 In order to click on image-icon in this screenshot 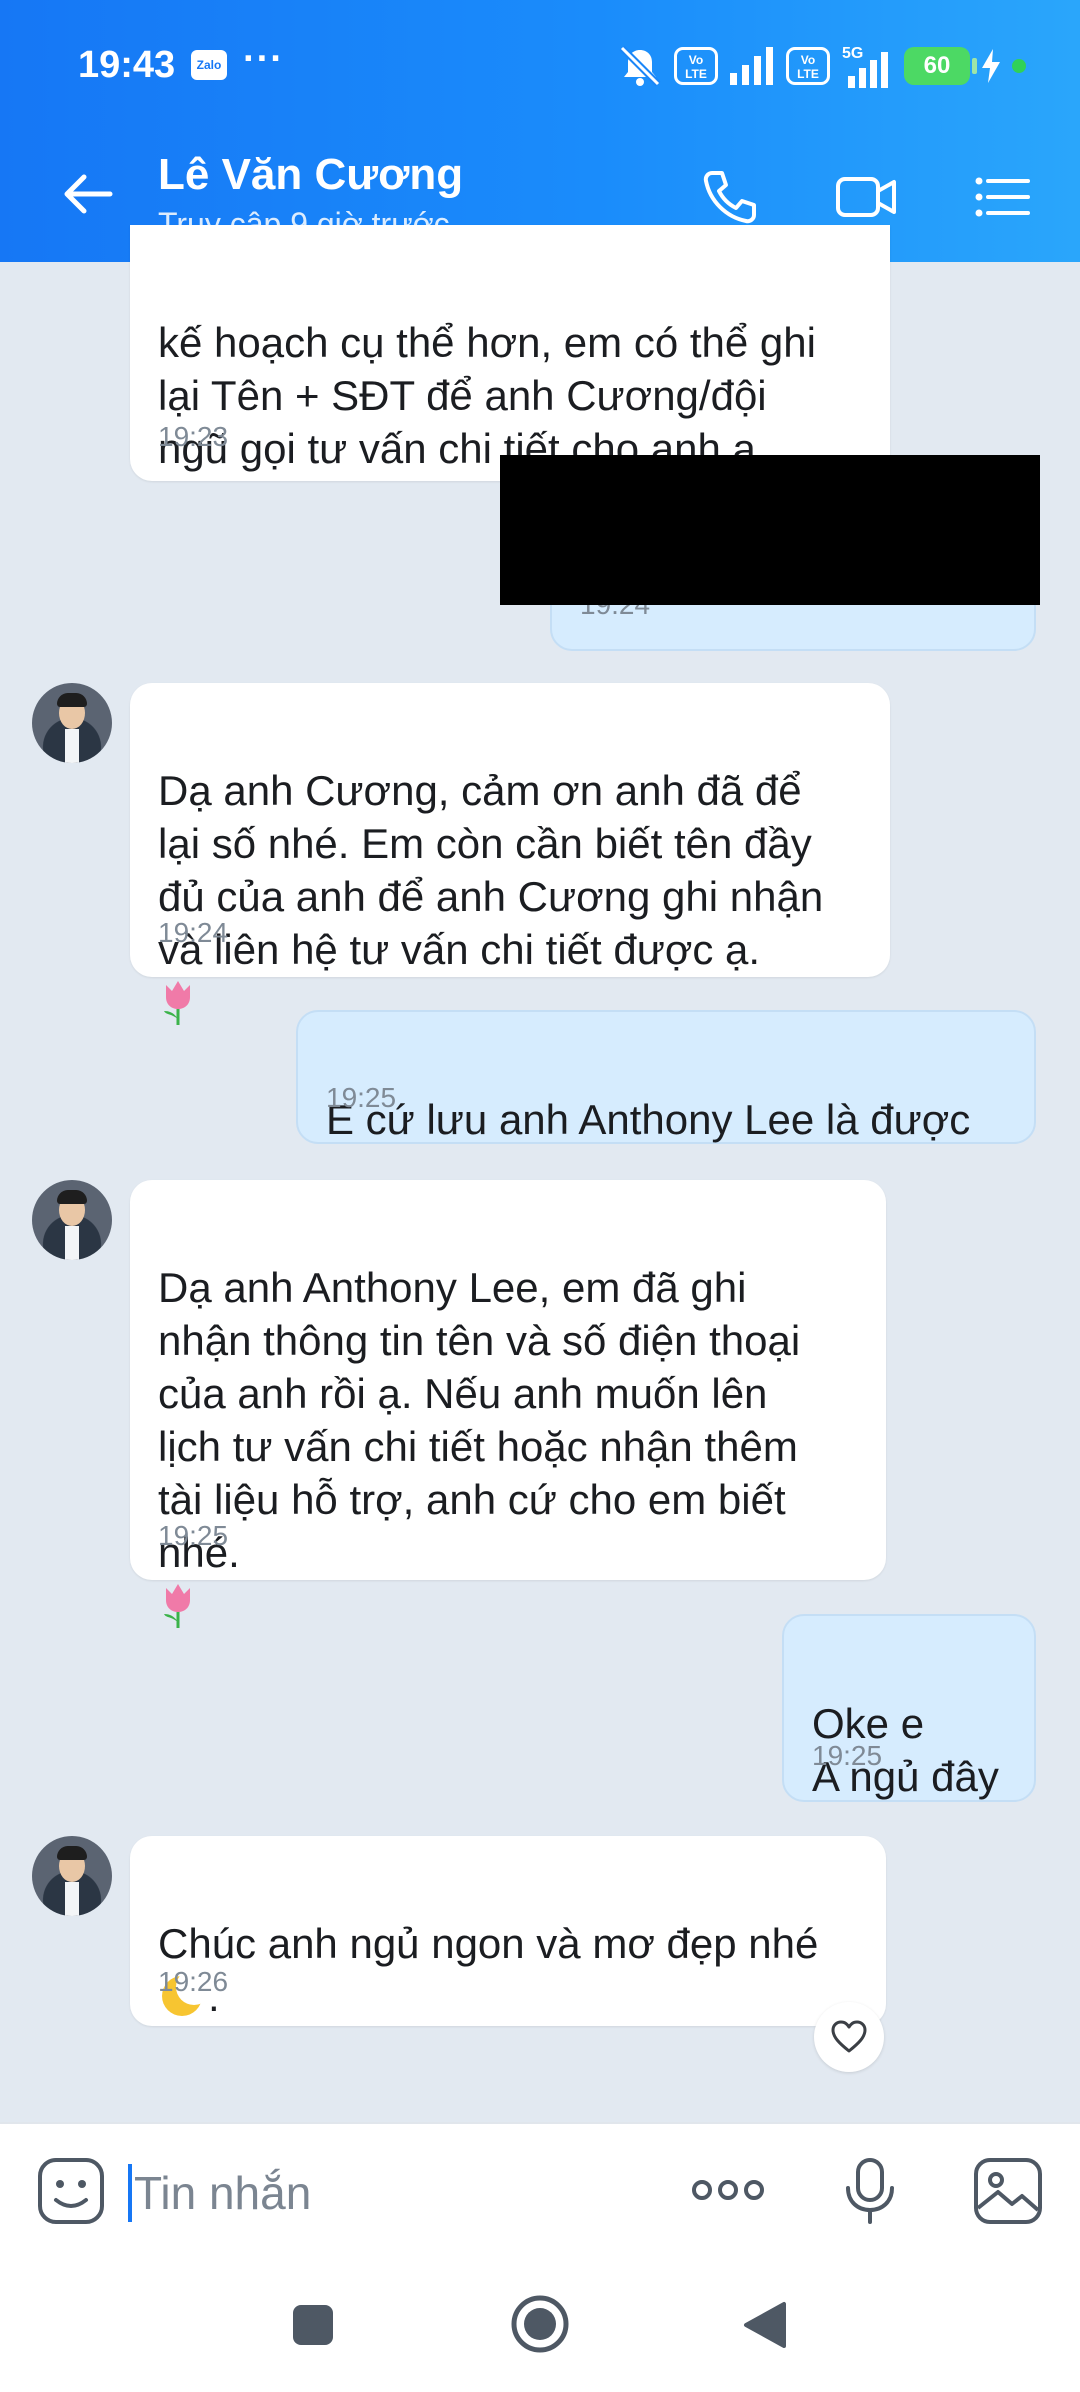, I will do `click(1008, 2191)`.